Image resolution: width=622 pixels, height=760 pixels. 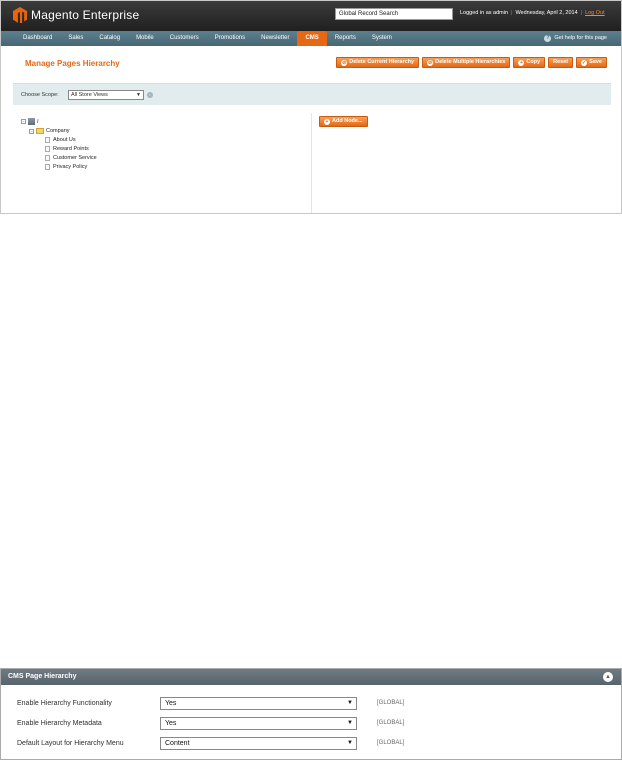 I want to click on copy-label: Copy, so click(x=533, y=62).